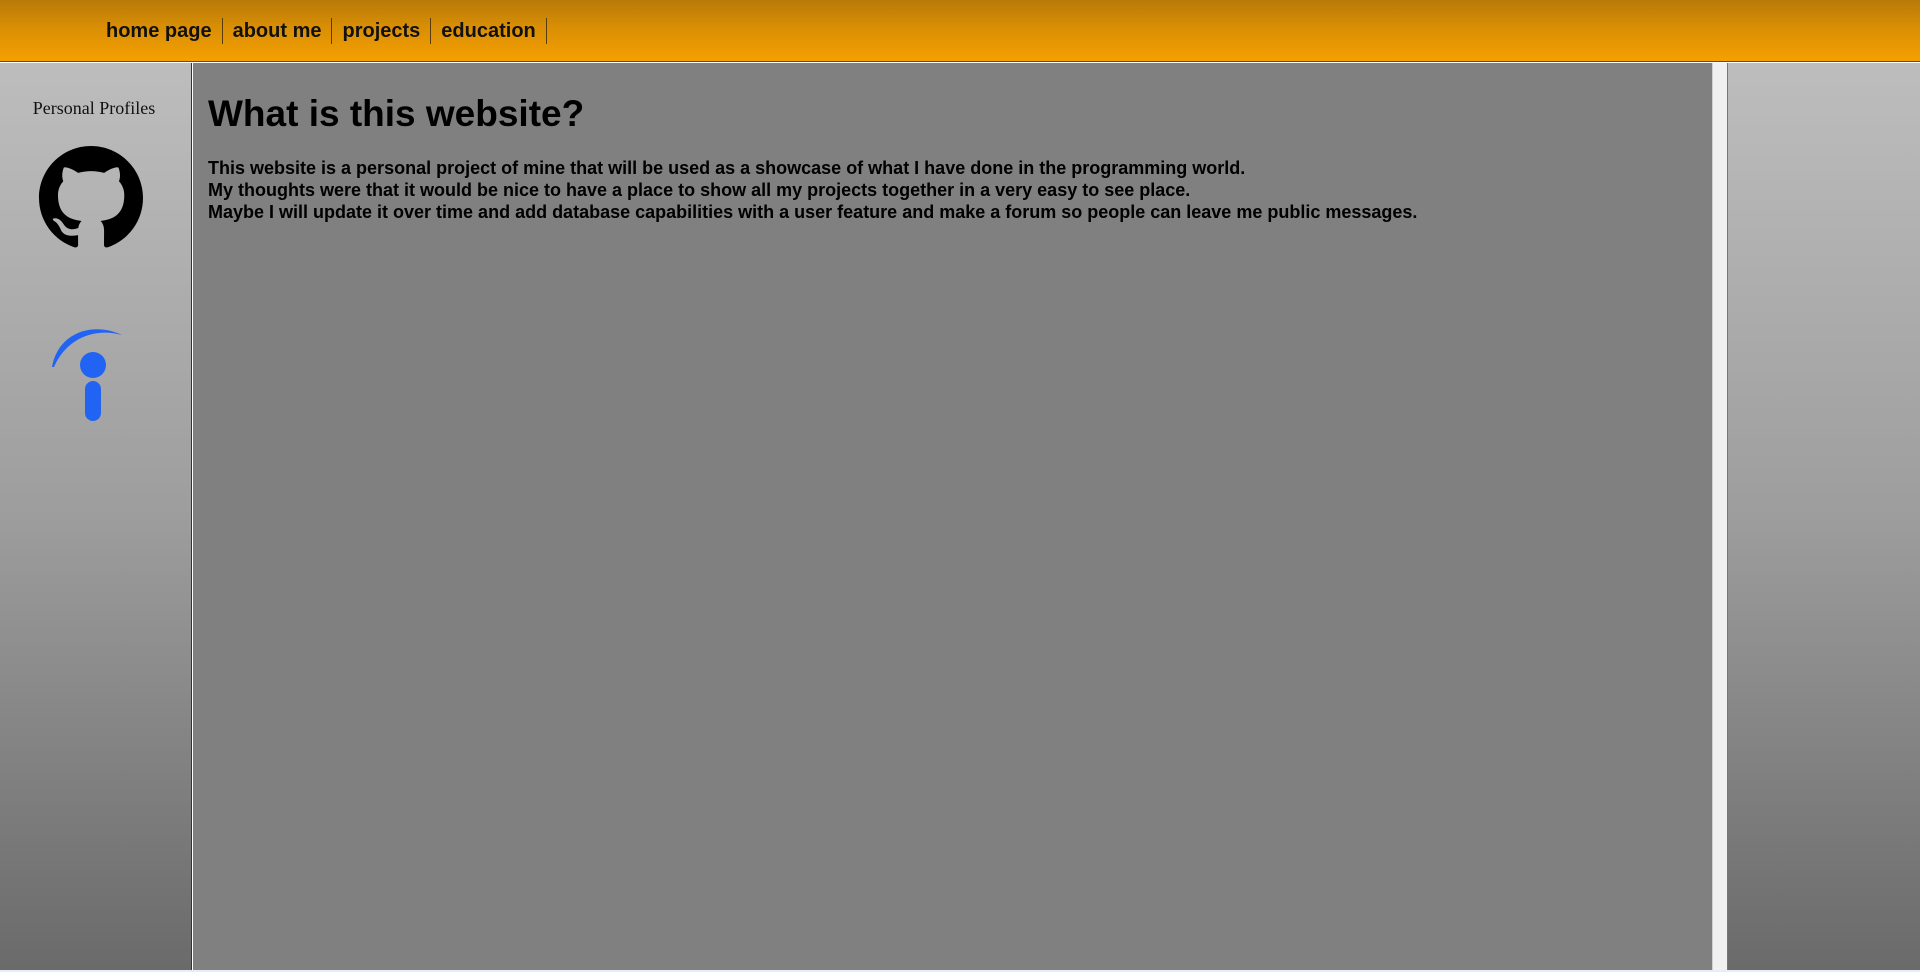 The width and height of the screenshot is (1920, 972). What do you see at coordinates (96, 517) in the screenshot?
I see `left-sidebar: Personal Profiles` at bounding box center [96, 517].